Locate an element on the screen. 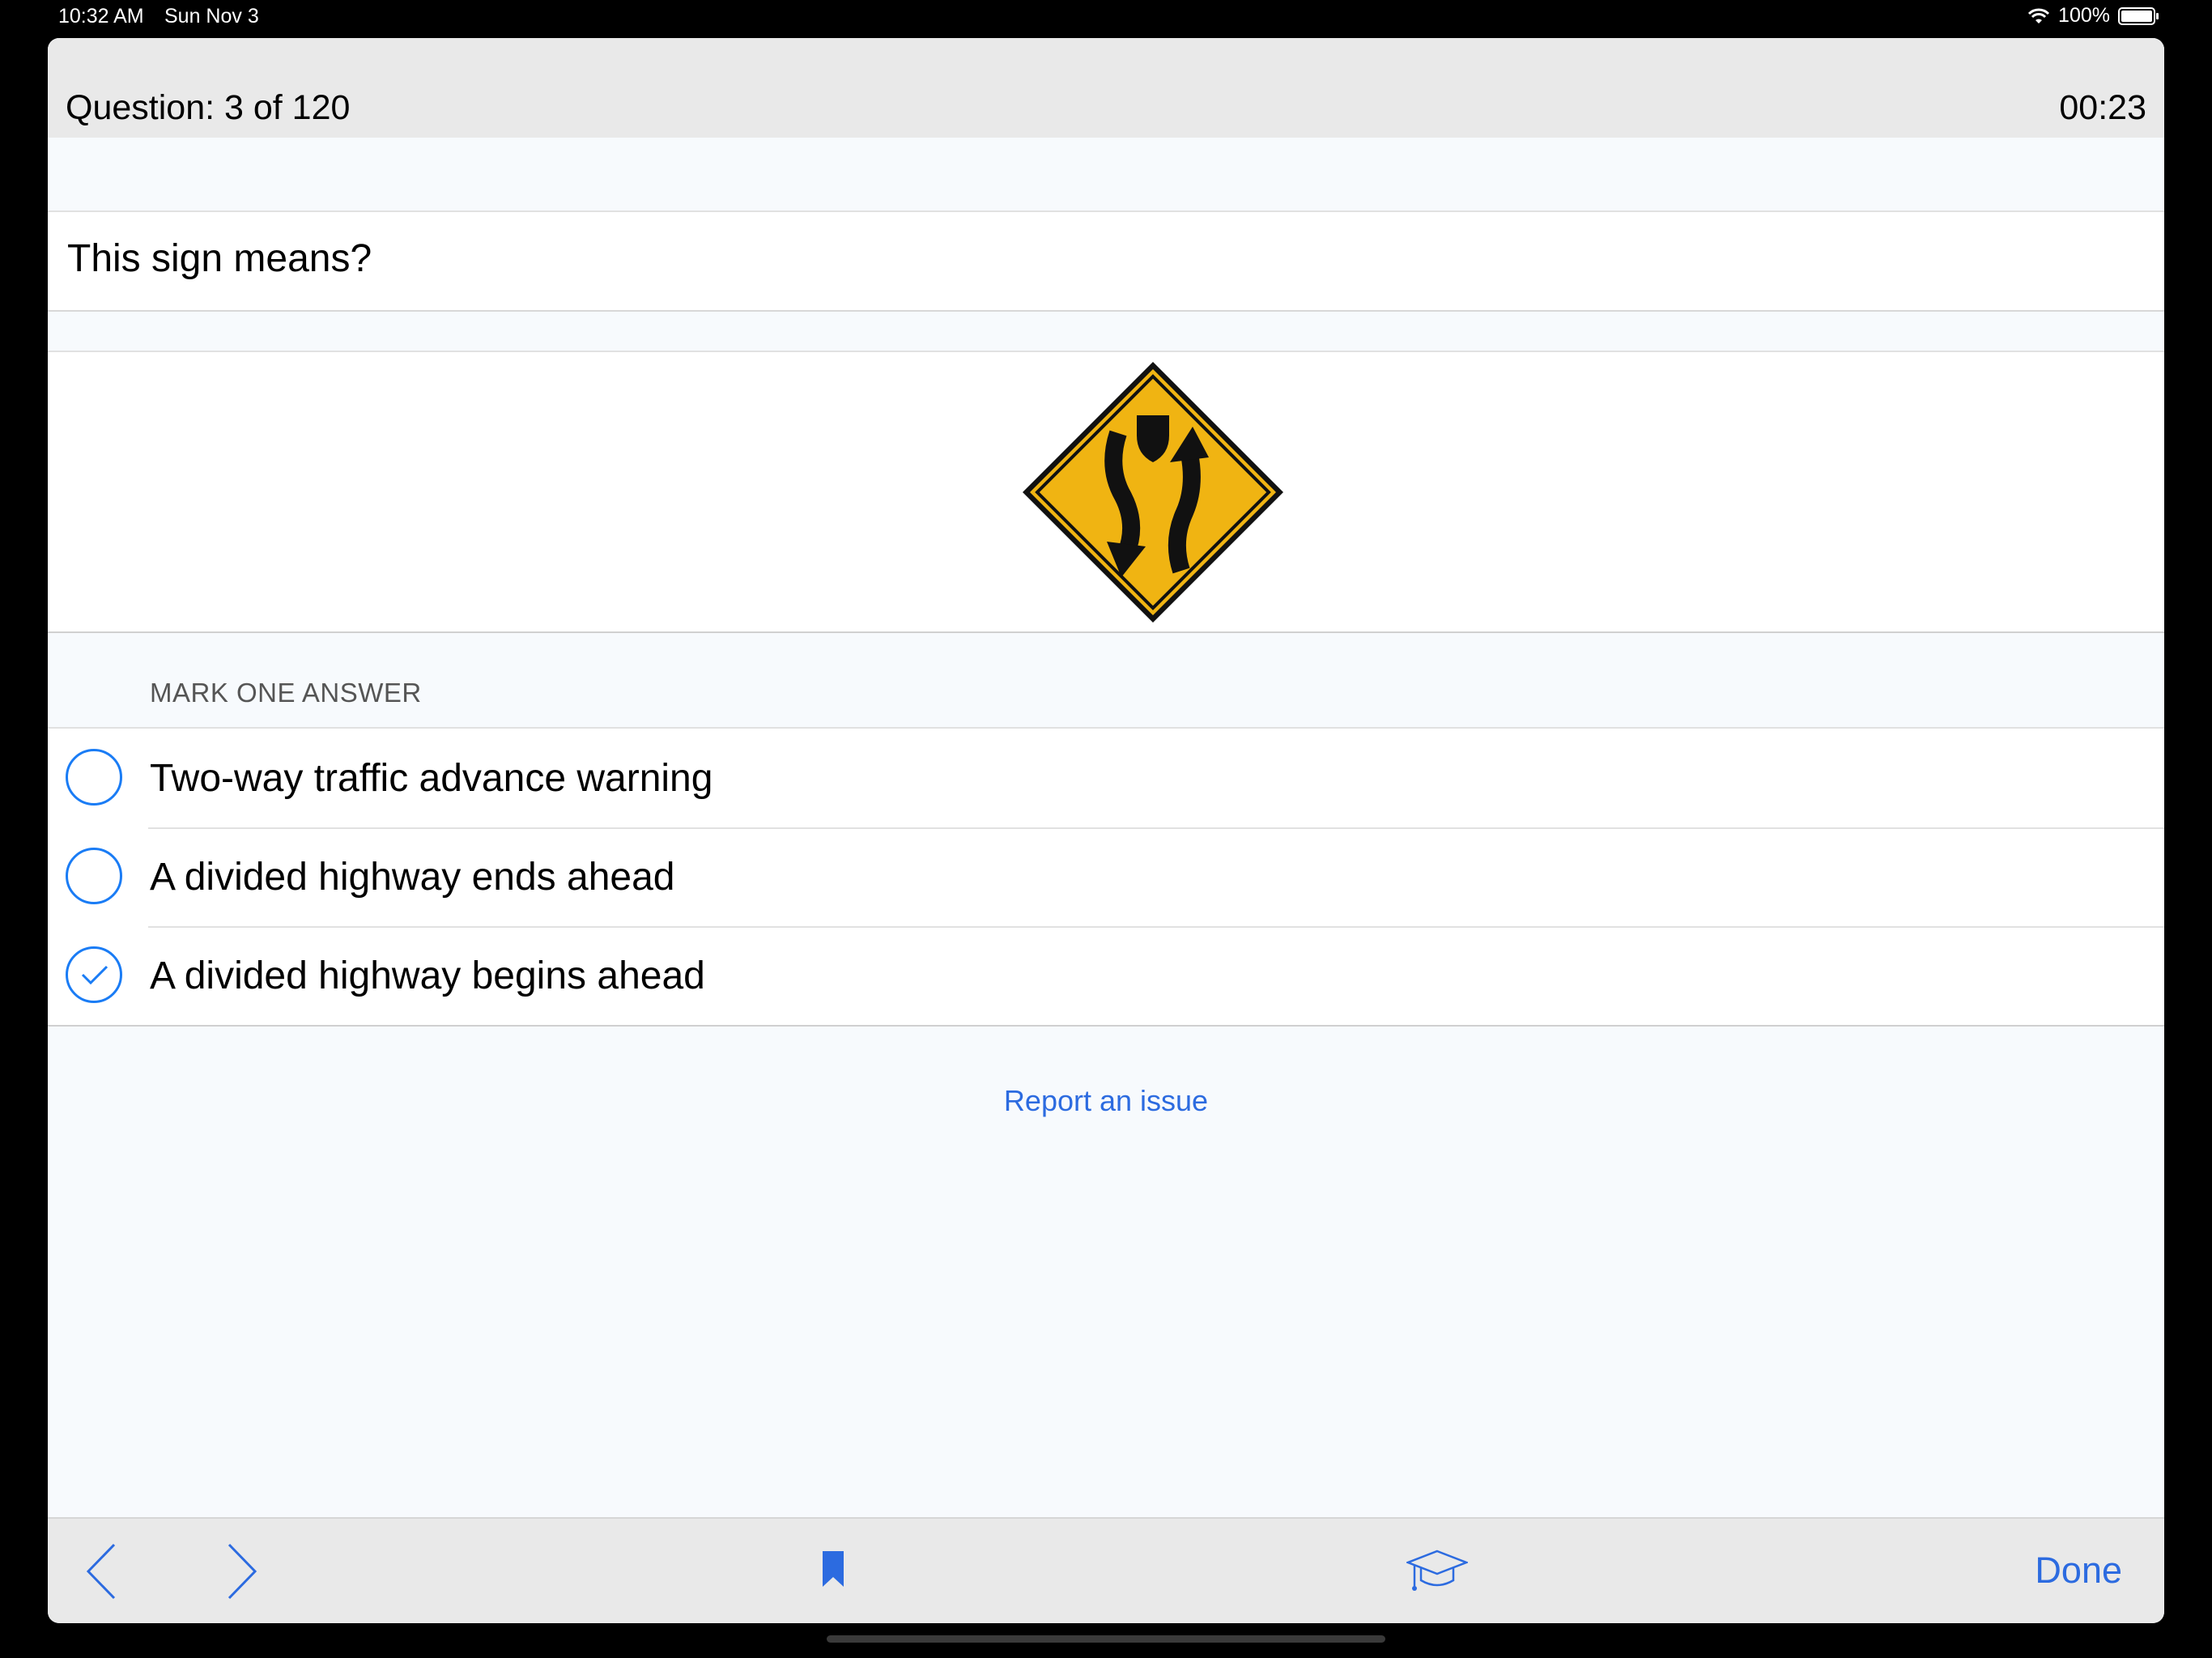 This screenshot has height=1658, width=2212. bottom-toolbar: Done is located at coordinates (1106, 1570).